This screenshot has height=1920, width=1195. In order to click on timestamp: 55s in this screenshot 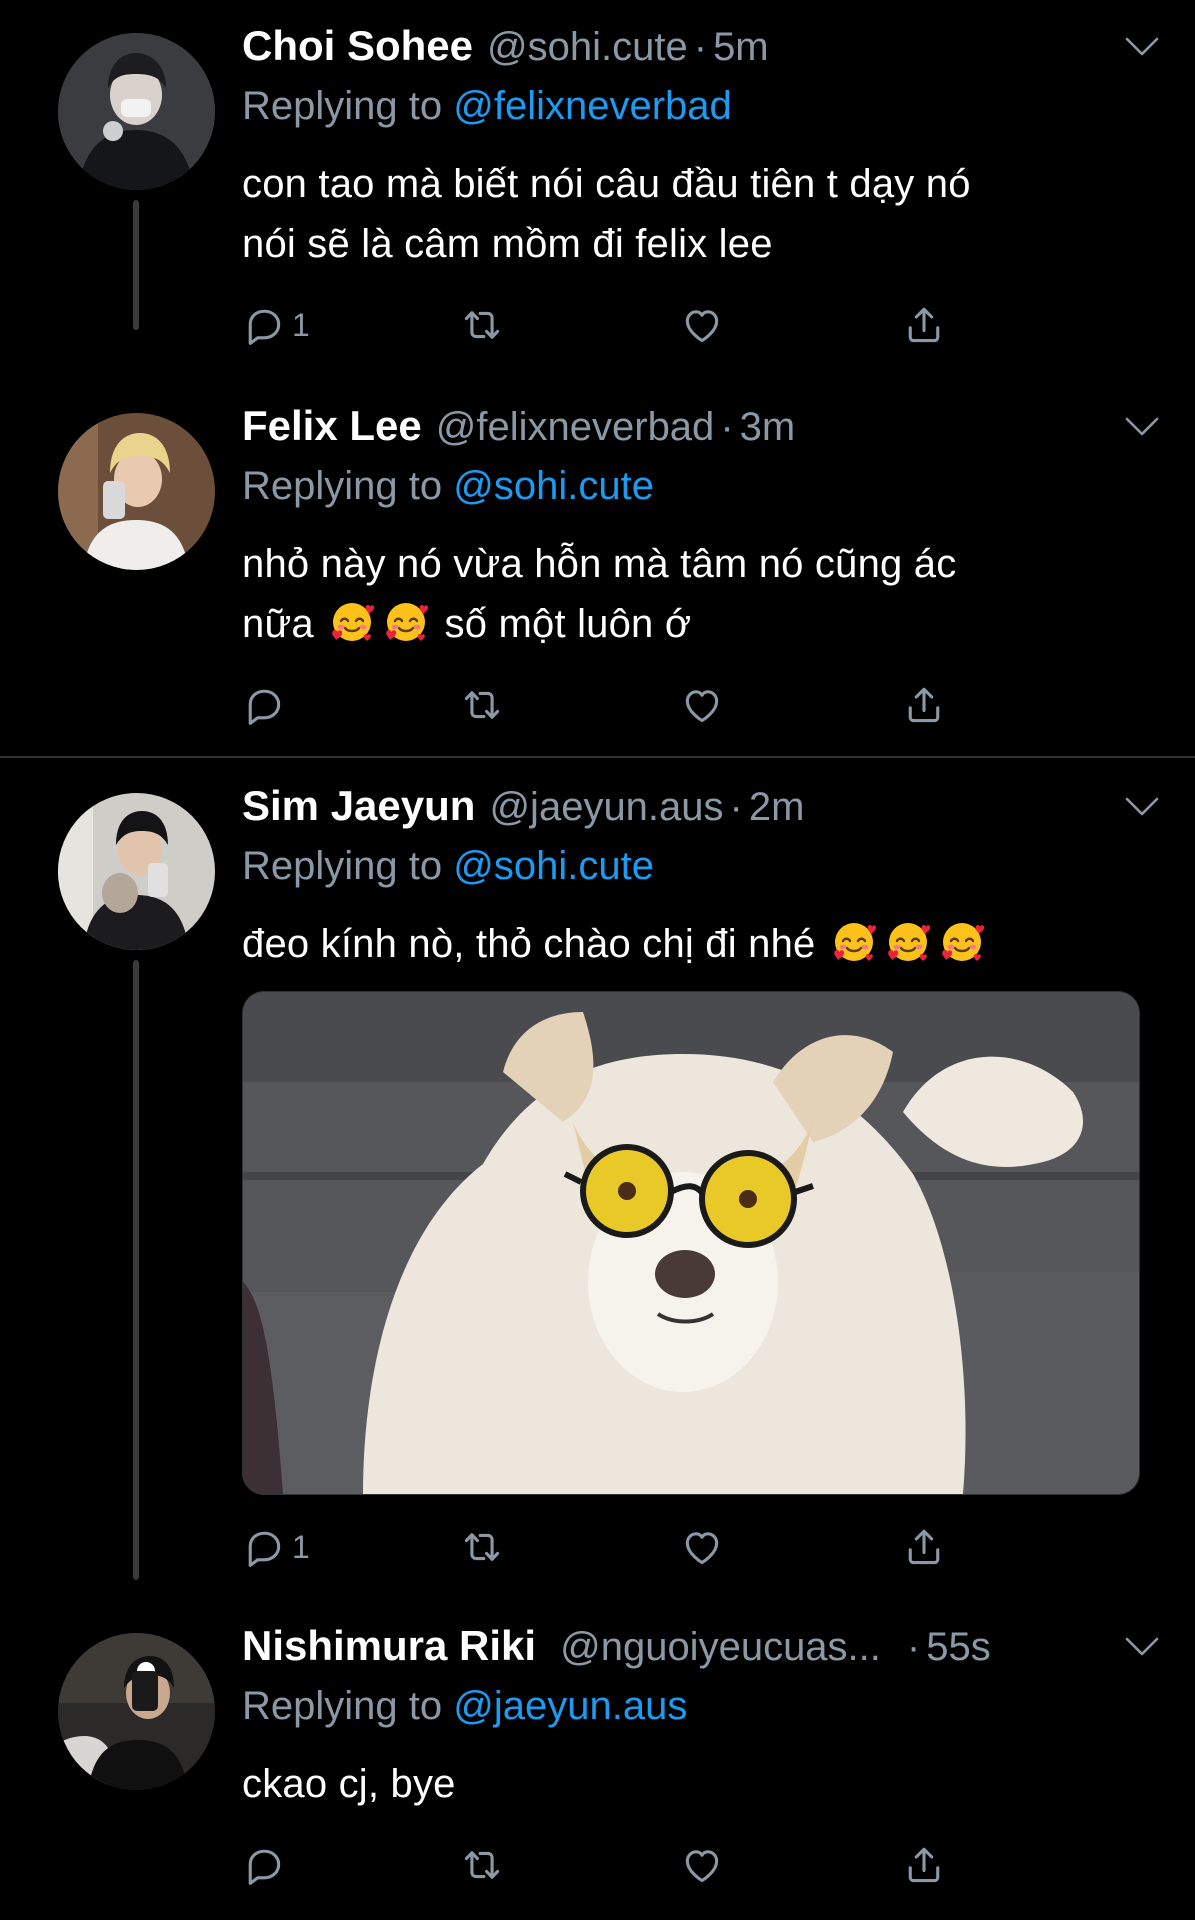, I will do `click(958, 1647)`.